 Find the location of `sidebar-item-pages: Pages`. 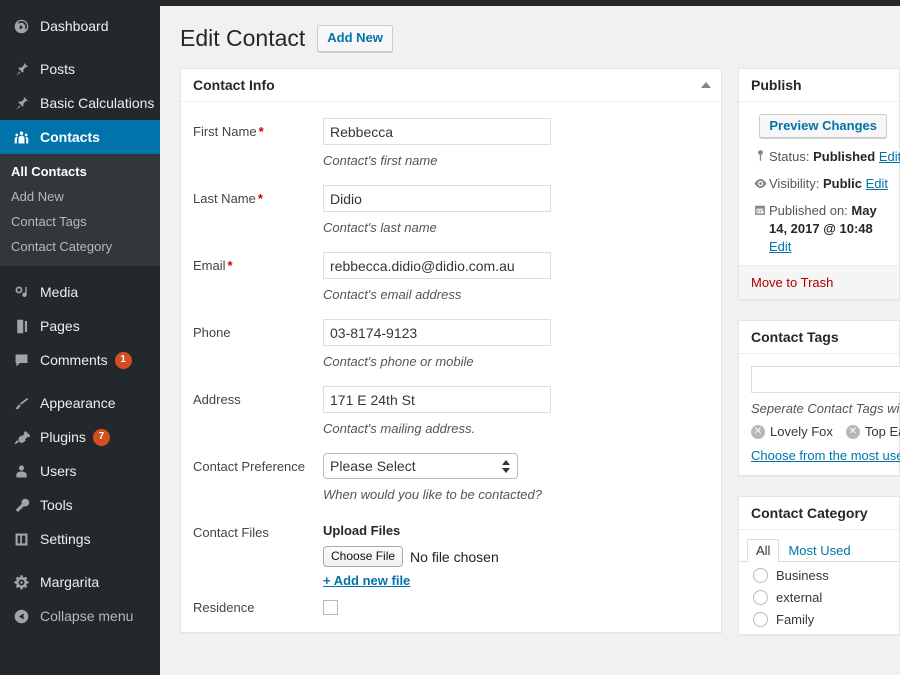

sidebar-item-pages: Pages is located at coordinates (80, 326).